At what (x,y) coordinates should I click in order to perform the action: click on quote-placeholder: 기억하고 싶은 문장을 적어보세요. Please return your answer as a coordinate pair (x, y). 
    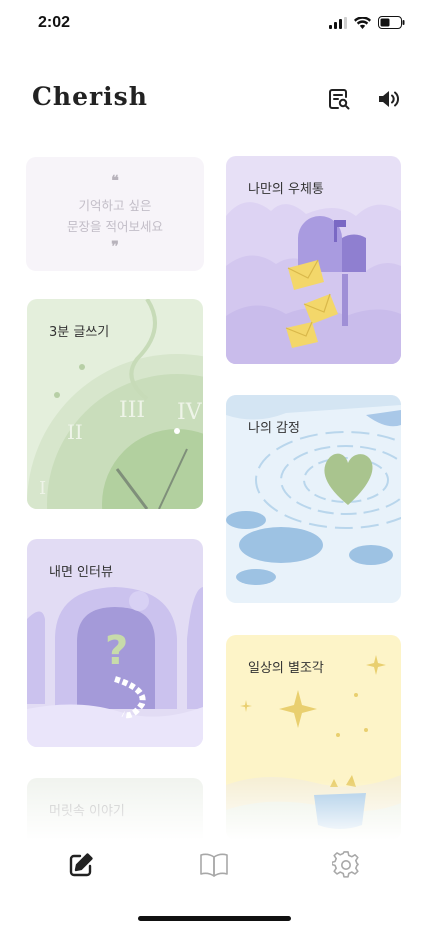
    Looking at the image, I should click on (115, 216).